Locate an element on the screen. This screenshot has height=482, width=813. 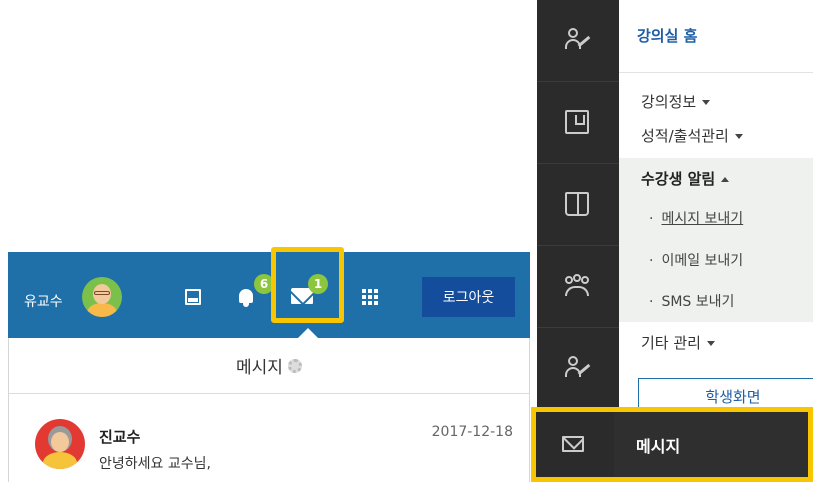
menu-course-info: 강의정보 is located at coordinates (676, 101).